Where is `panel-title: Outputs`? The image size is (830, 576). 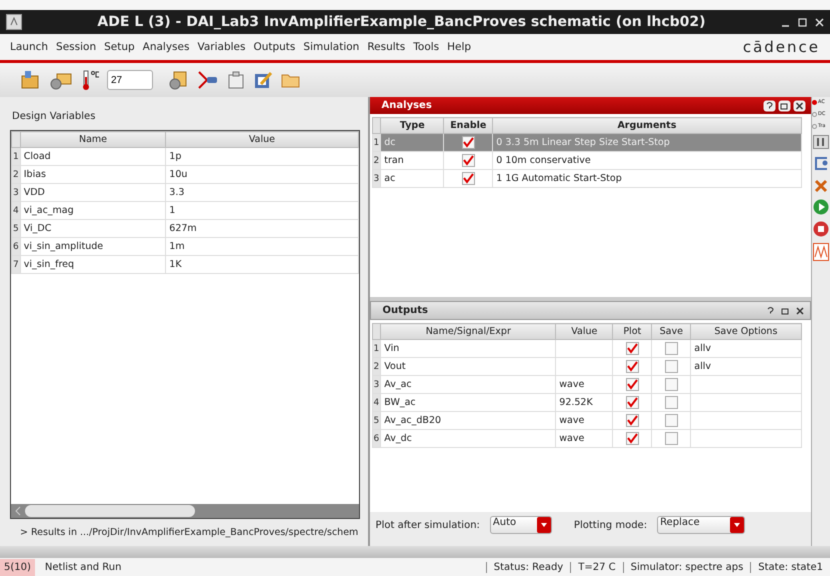 panel-title: Outputs is located at coordinates (405, 310).